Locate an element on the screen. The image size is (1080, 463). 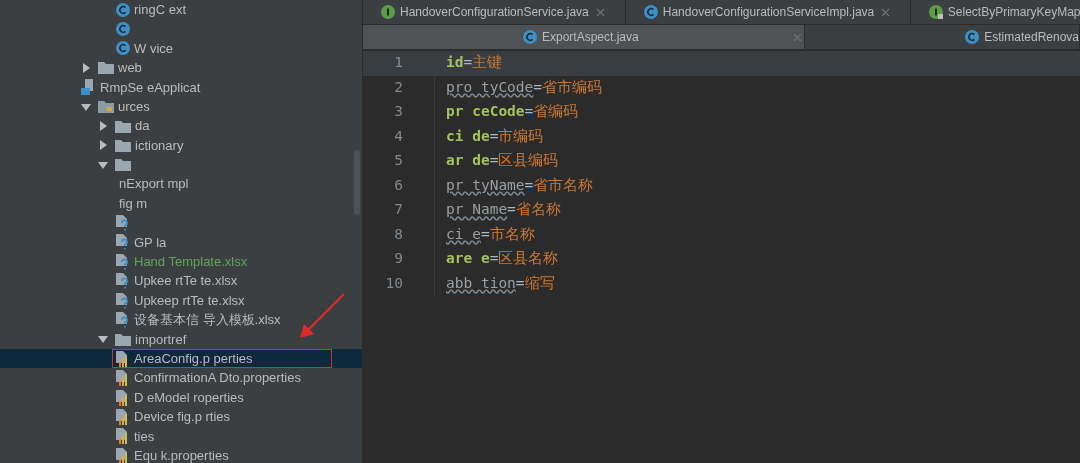
editor-tab: HandoverConfigurationServiceImpl.java is located at coordinates (768, 12).